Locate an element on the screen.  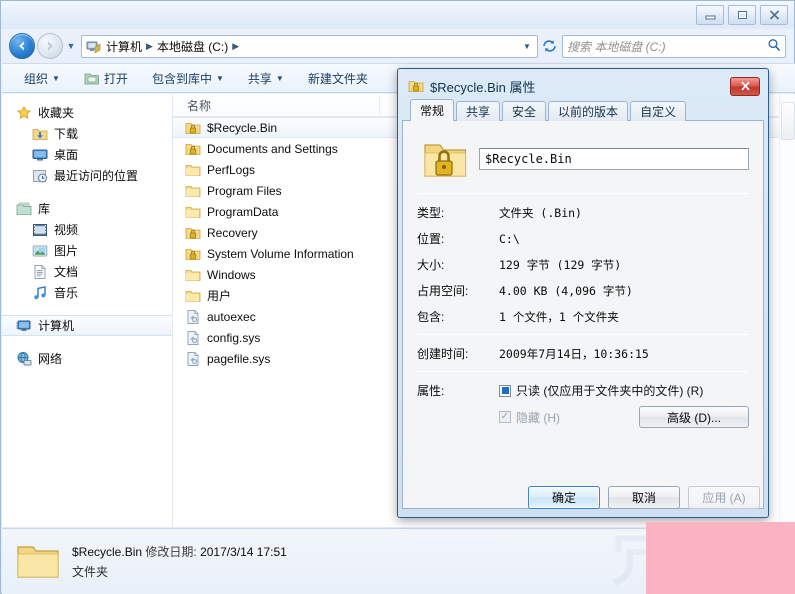
hidden-label: 隐藏 (H) is located at coordinates (538, 417).